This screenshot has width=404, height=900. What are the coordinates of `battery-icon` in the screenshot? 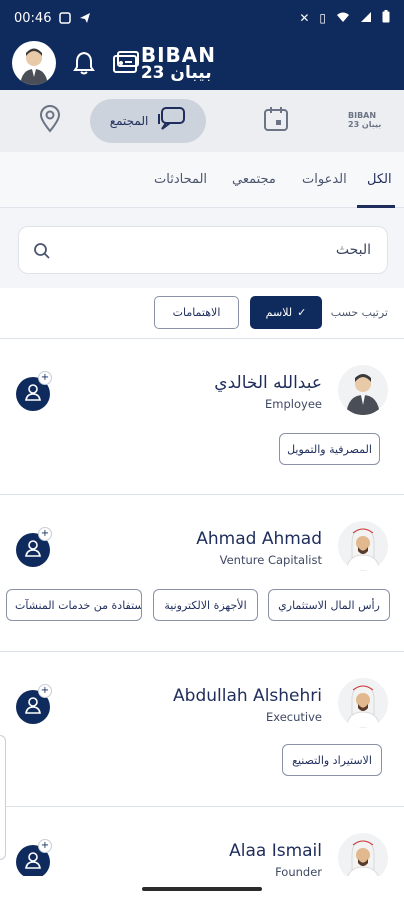 It's located at (386, 18).